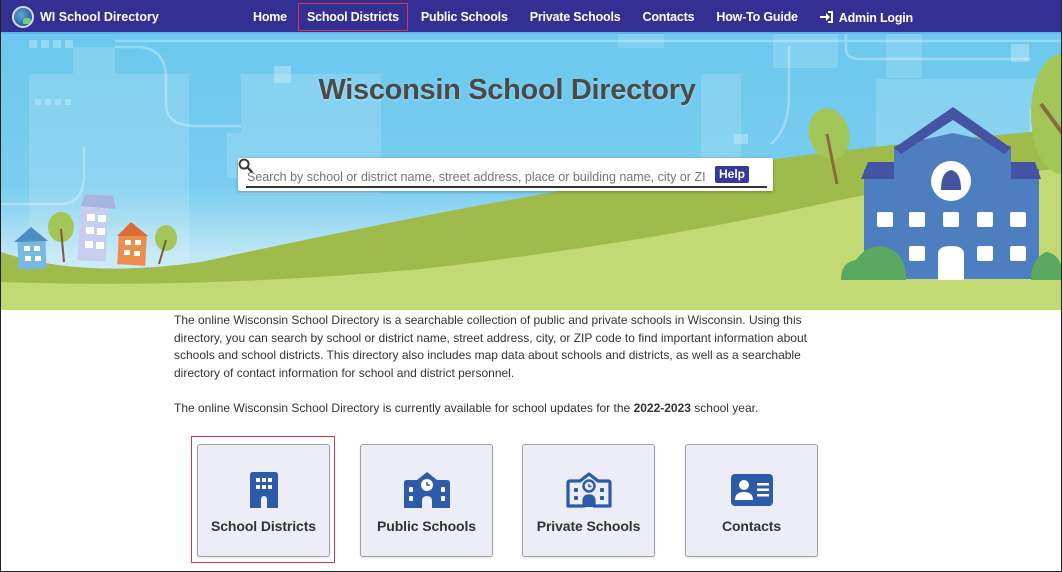  What do you see at coordinates (669, 17) in the screenshot?
I see `nav-contacts: Contacts` at bounding box center [669, 17].